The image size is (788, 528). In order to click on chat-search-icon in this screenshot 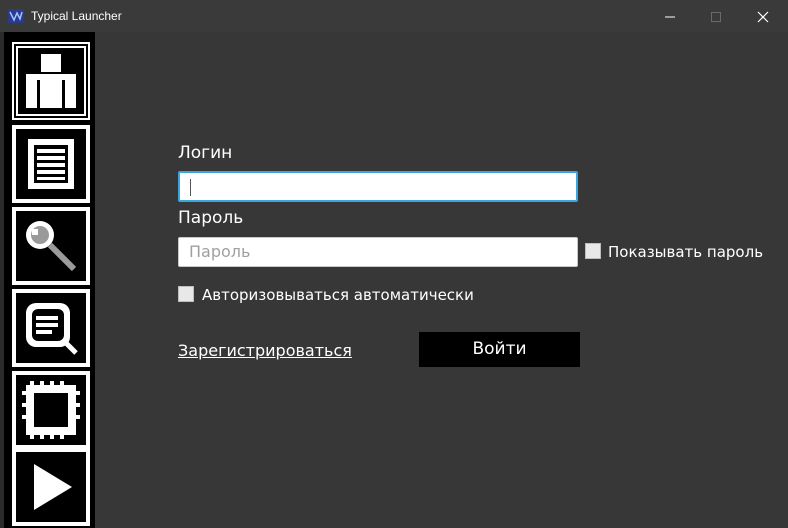, I will do `click(51, 328)`.